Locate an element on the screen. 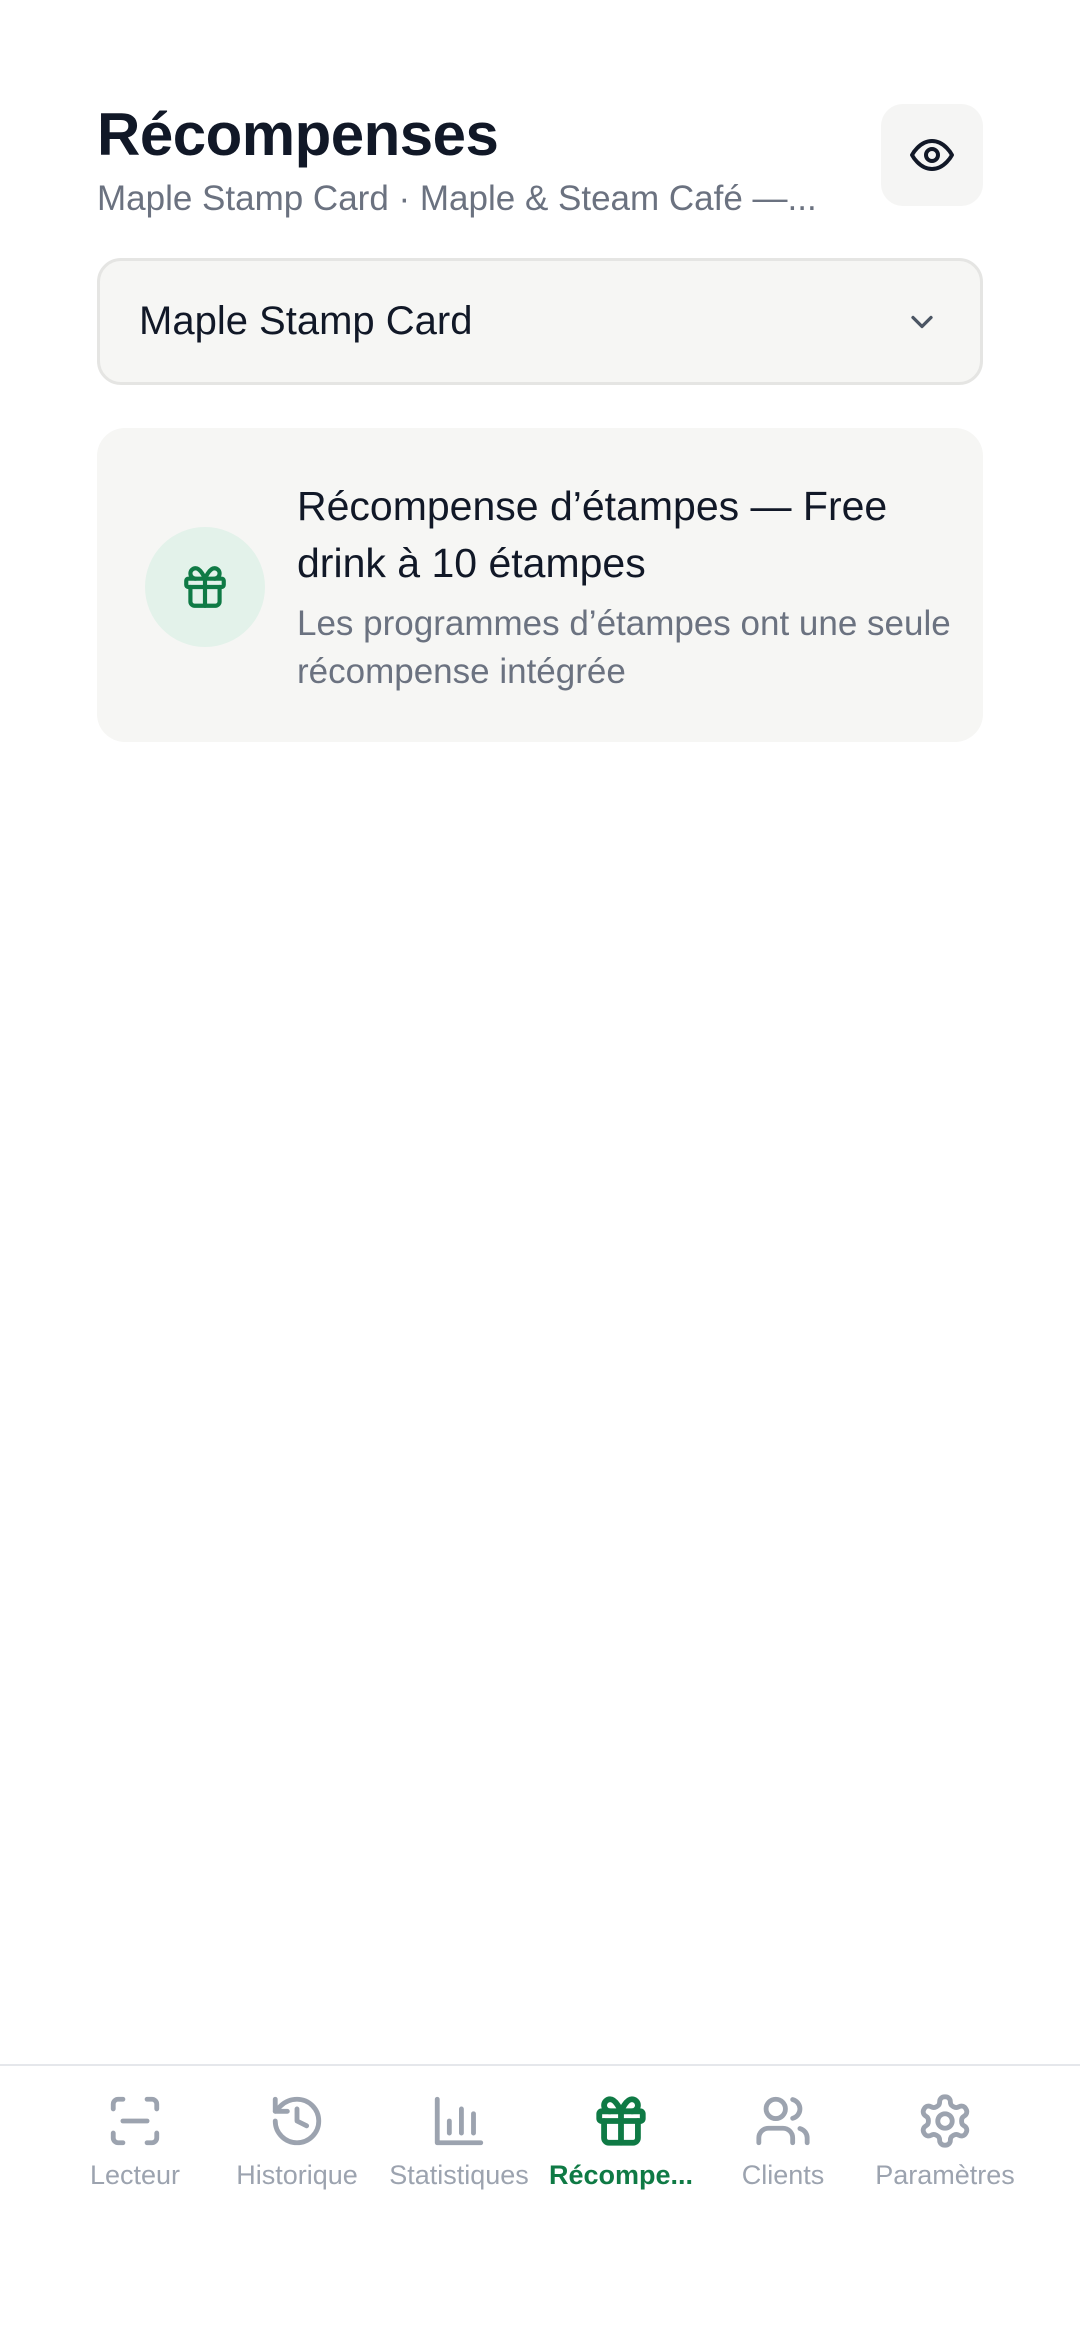 The image size is (1080, 2340). program-select: Maple Stamp Card is located at coordinates (540, 321).